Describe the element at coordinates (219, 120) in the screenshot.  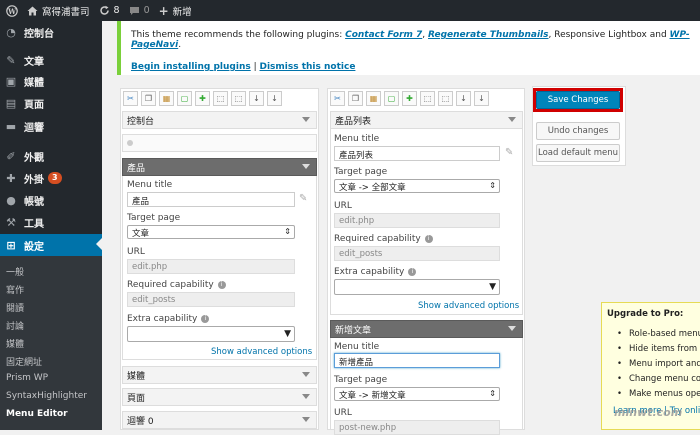
I see `menu-item-dashboard: 控制台` at that location.